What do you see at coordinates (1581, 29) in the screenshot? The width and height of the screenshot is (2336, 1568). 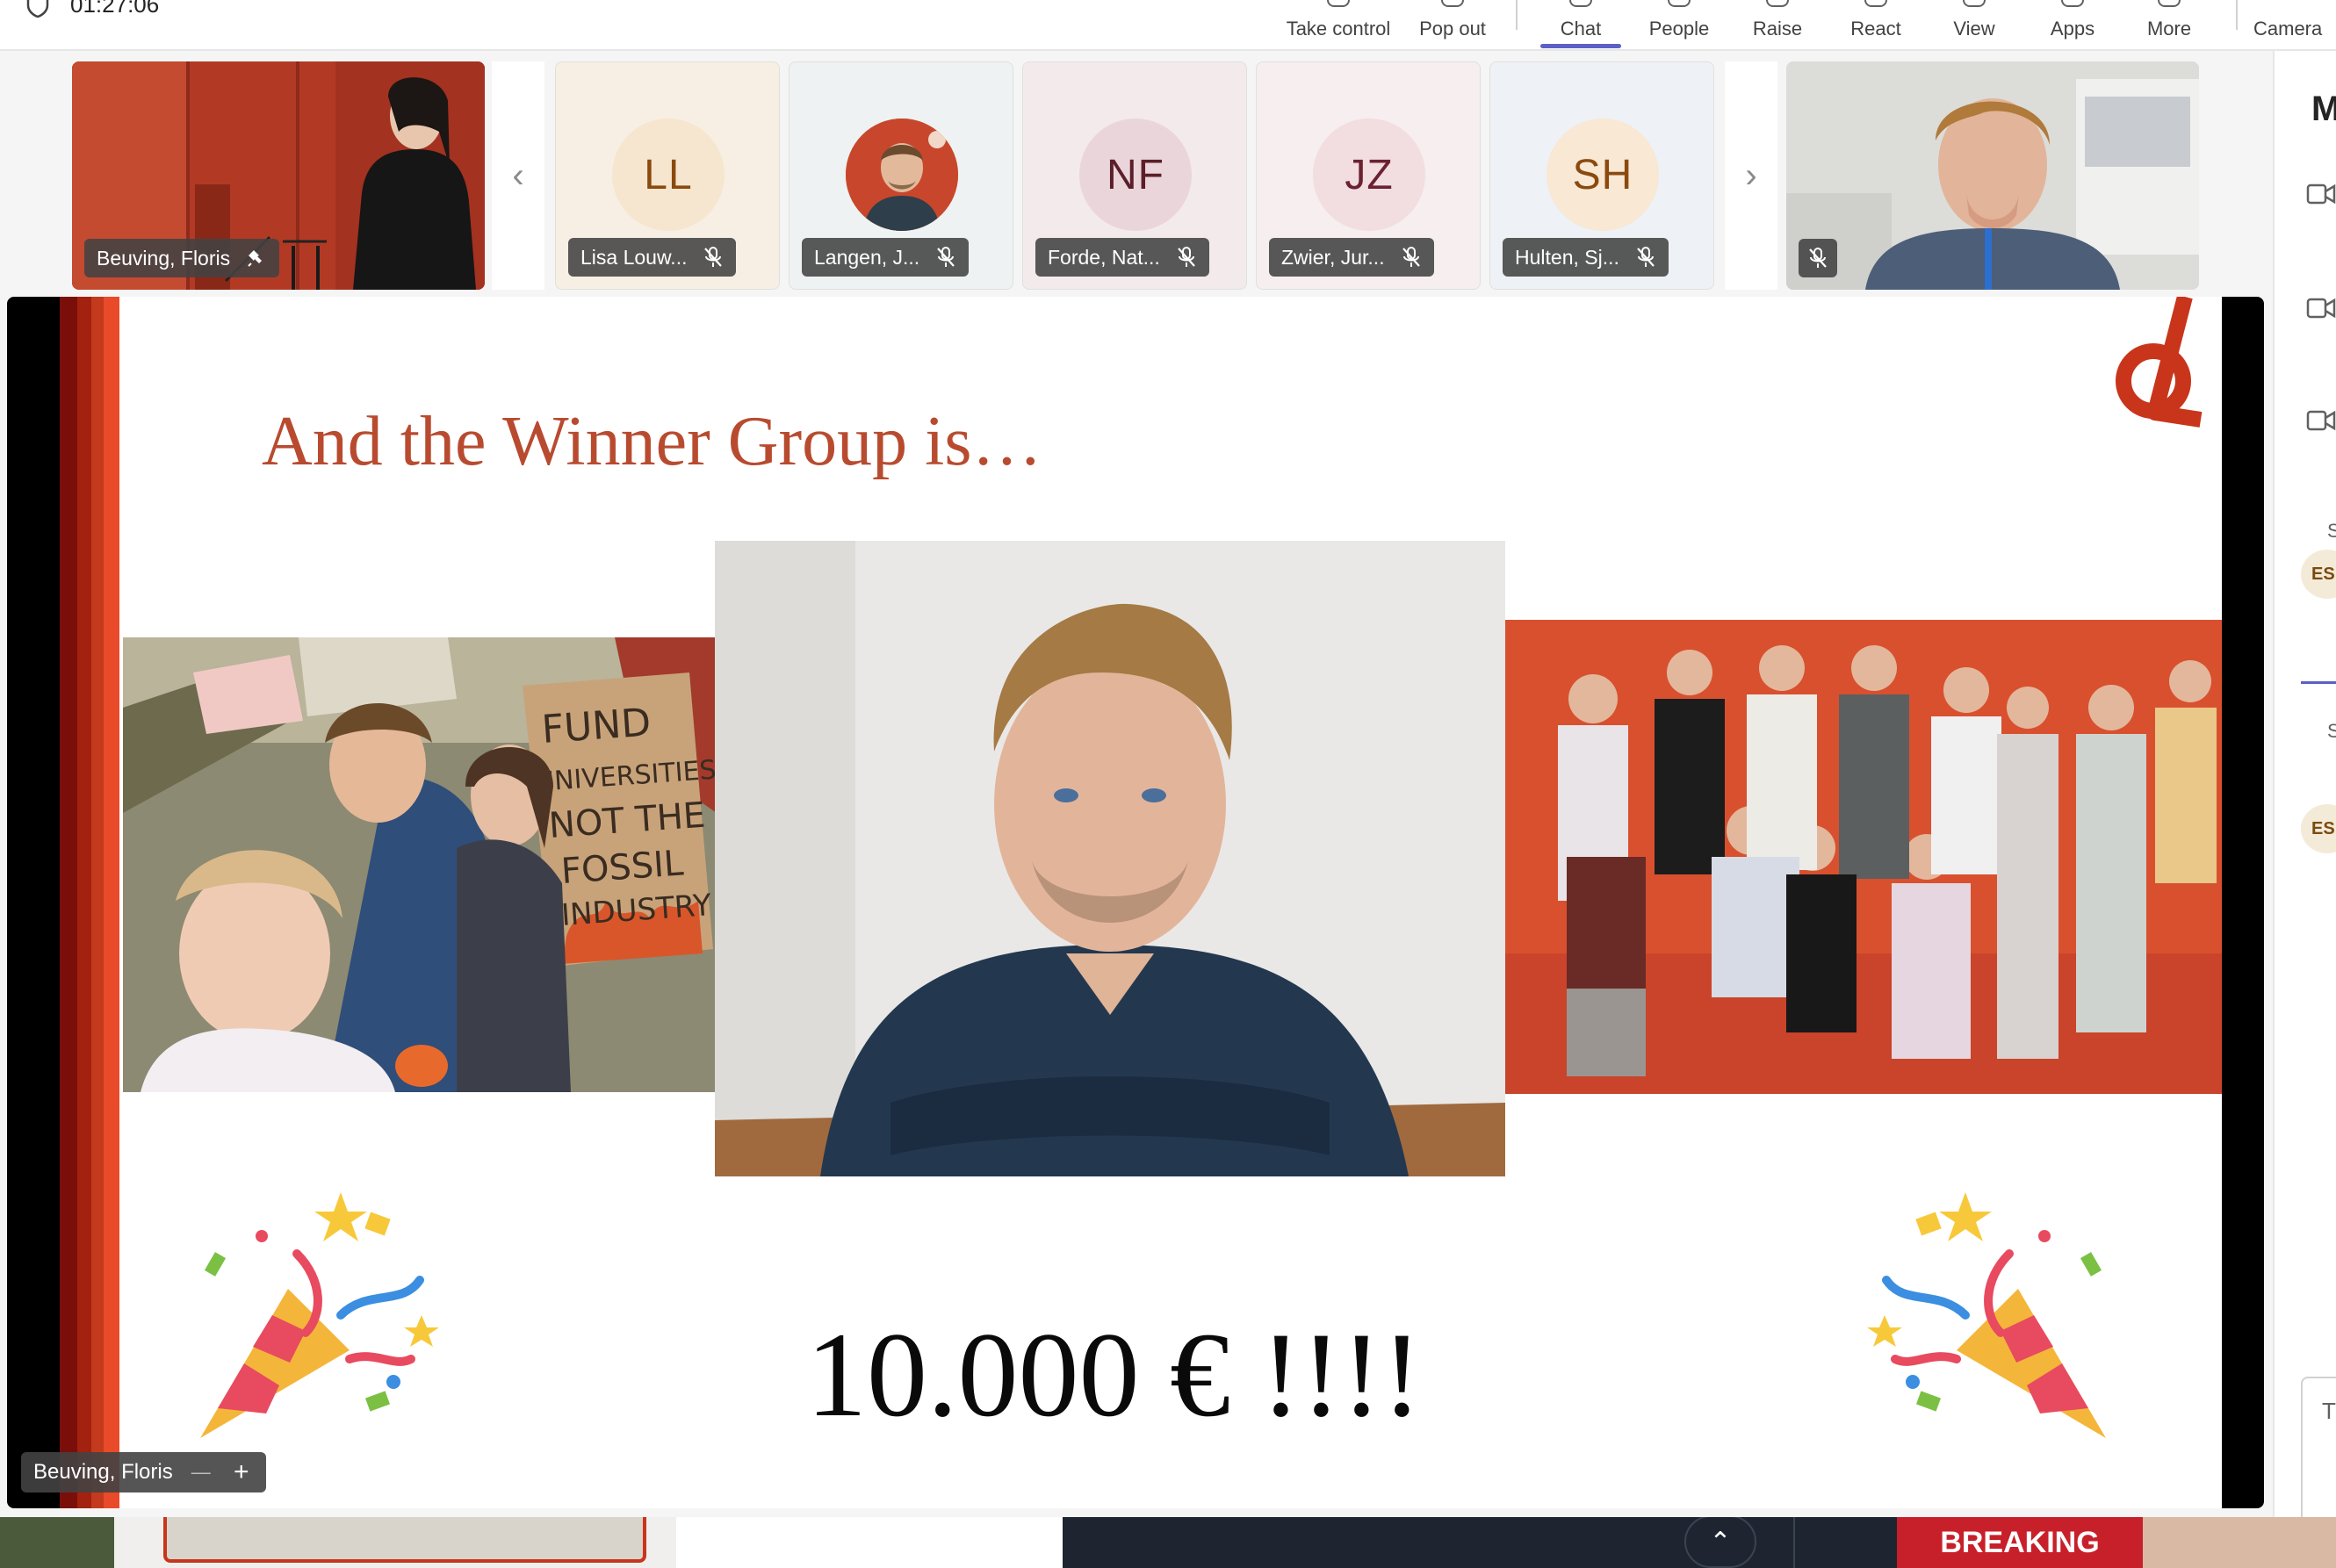 I see `chat-label: Chat` at bounding box center [1581, 29].